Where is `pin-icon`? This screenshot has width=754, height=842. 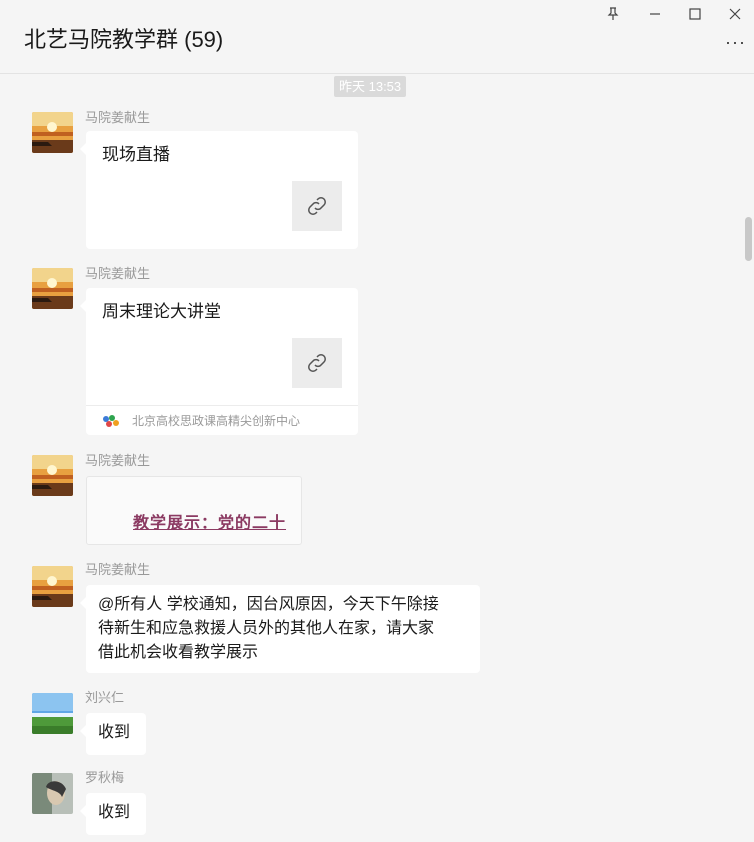
pin-icon is located at coordinates (613, 14).